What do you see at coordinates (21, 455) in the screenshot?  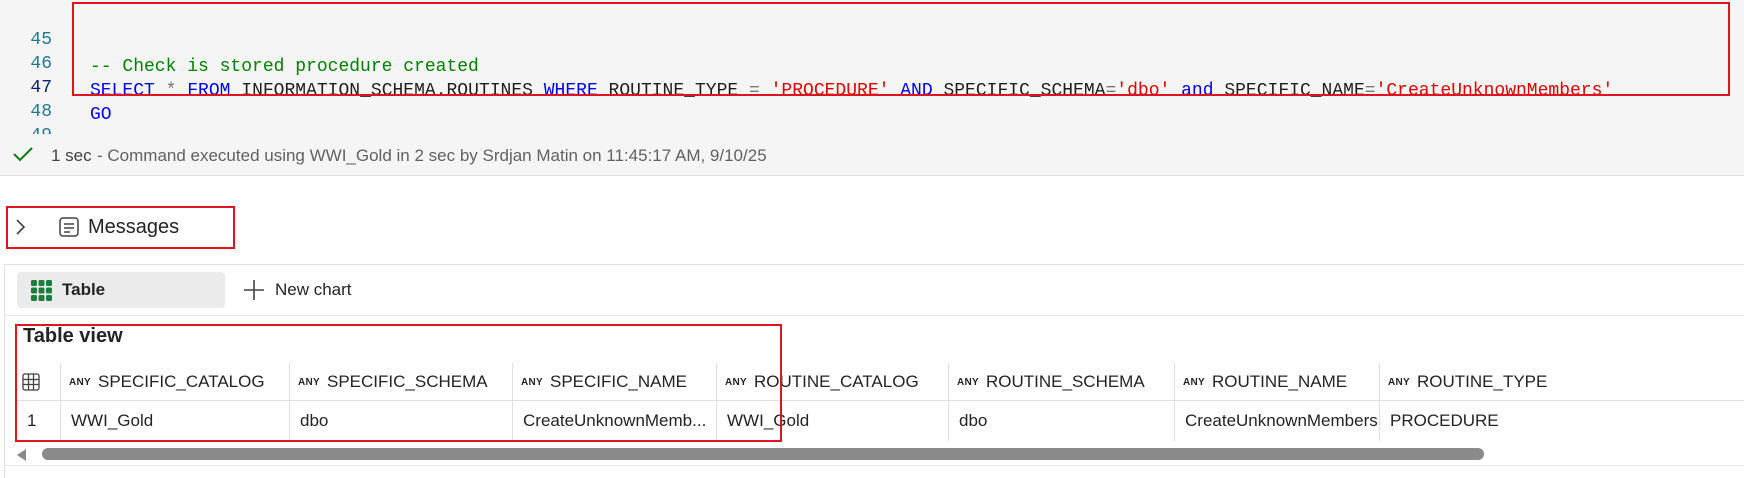 I see `scroll-left-arrow-icon` at bounding box center [21, 455].